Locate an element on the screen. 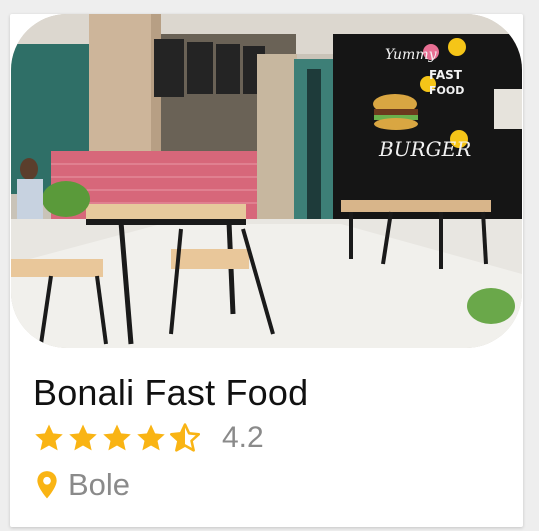 The height and width of the screenshot is (531, 539). svg-text: FOOD is located at coordinates (446, 90).